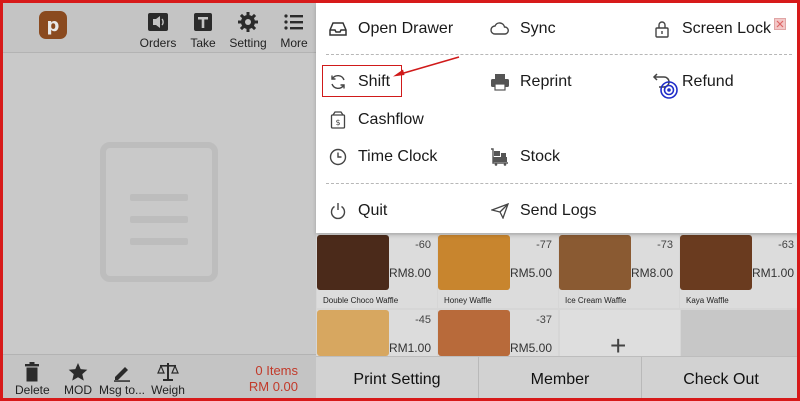 The height and width of the screenshot is (401, 800). I want to click on menu-item-quit: Quit, so click(357, 211).